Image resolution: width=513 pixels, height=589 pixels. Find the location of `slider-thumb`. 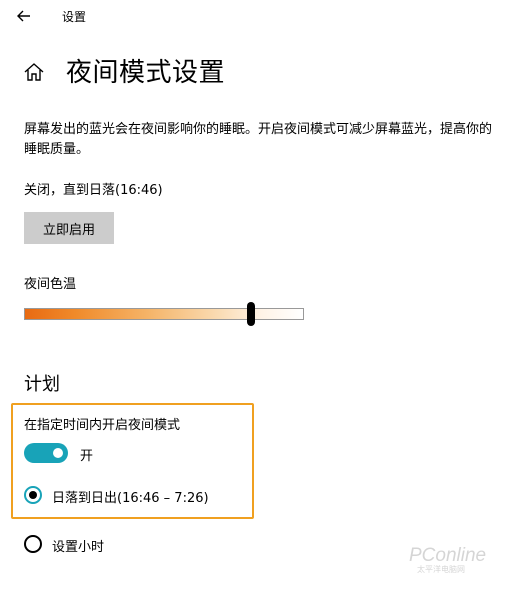

slider-thumb is located at coordinates (250, 314).